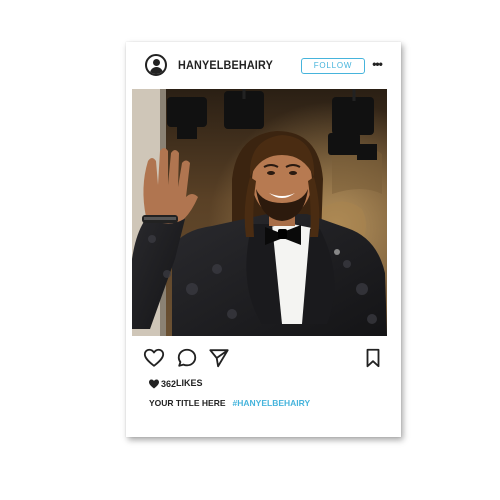 This screenshot has width=500, height=500. Describe the element at coordinates (377, 65) in the screenshot. I see `more-options-icon: •••` at that location.